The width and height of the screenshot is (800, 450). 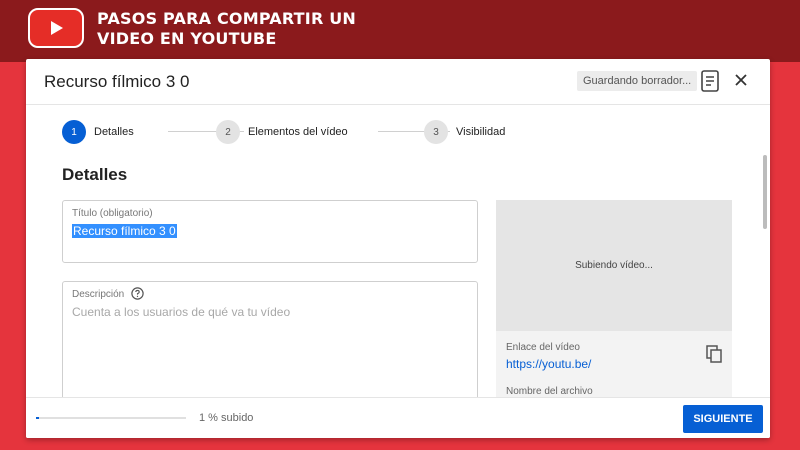 I want to click on upload-progress-bar, so click(x=111, y=418).